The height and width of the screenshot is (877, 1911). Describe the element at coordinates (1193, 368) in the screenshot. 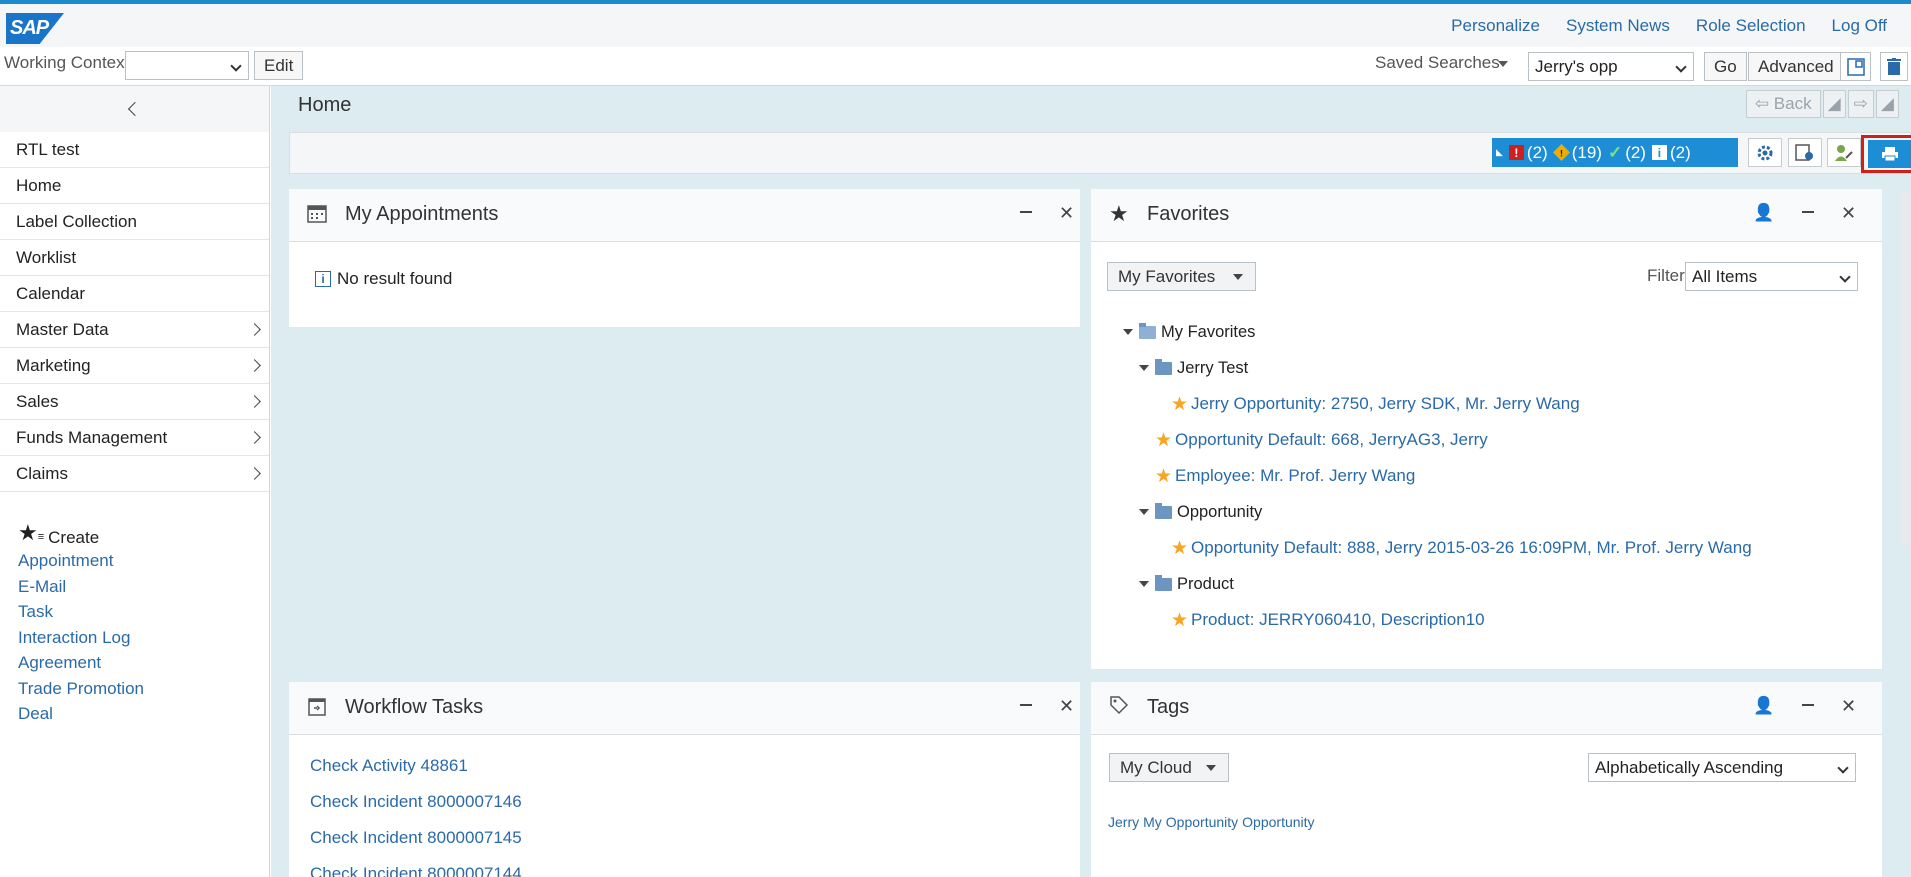

I see `tree-folder: Jerry Test` at that location.